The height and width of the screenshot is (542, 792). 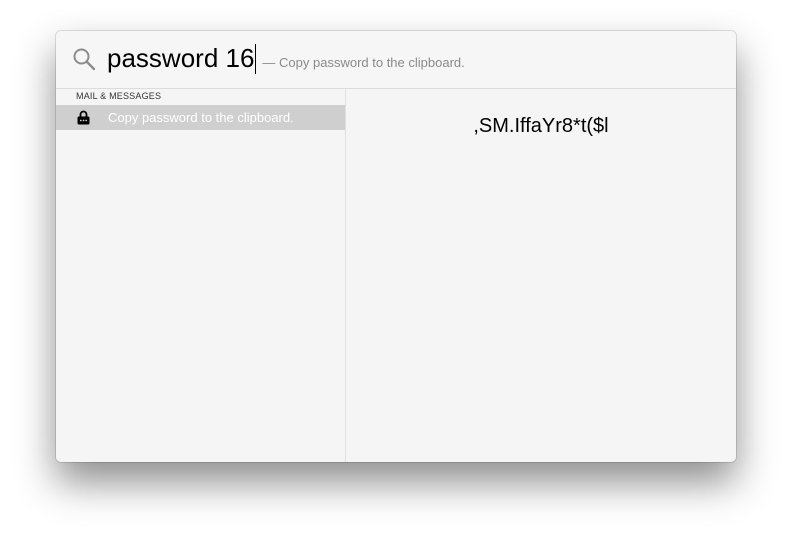 I want to click on search-hint: — Copy password to the clipboard., so click(x=363, y=62).